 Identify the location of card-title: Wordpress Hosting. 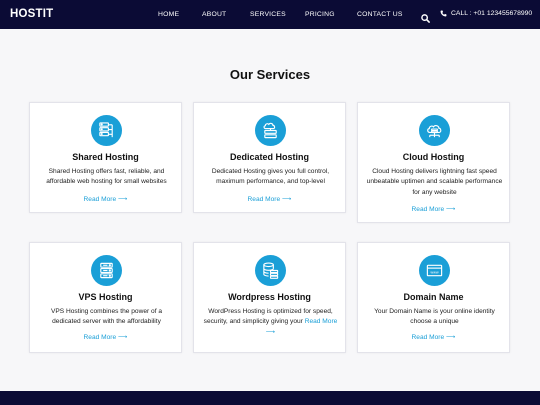
(269, 297).